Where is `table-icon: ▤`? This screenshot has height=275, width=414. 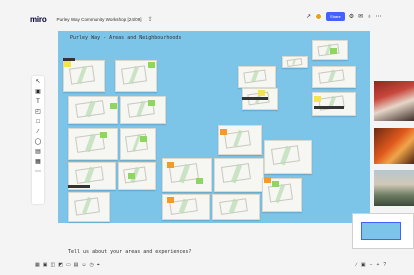
table-icon: ▤ is located at coordinates (76, 265).